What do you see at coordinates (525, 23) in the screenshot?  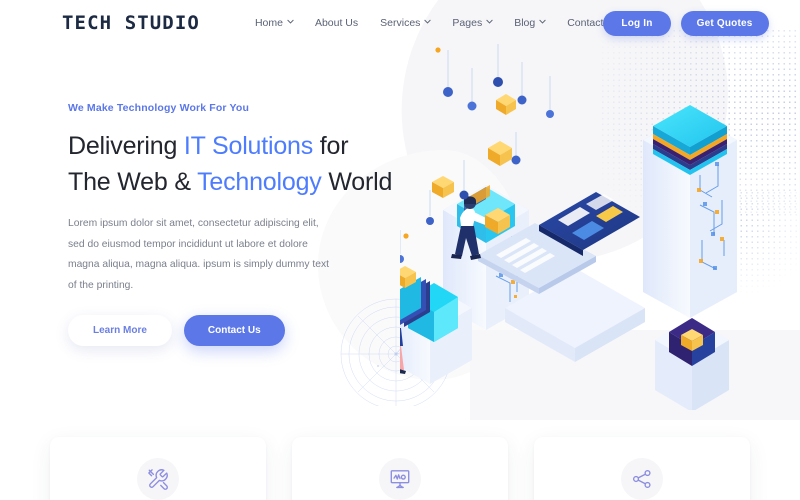 I see `nav-item-label: Blog` at bounding box center [525, 23].